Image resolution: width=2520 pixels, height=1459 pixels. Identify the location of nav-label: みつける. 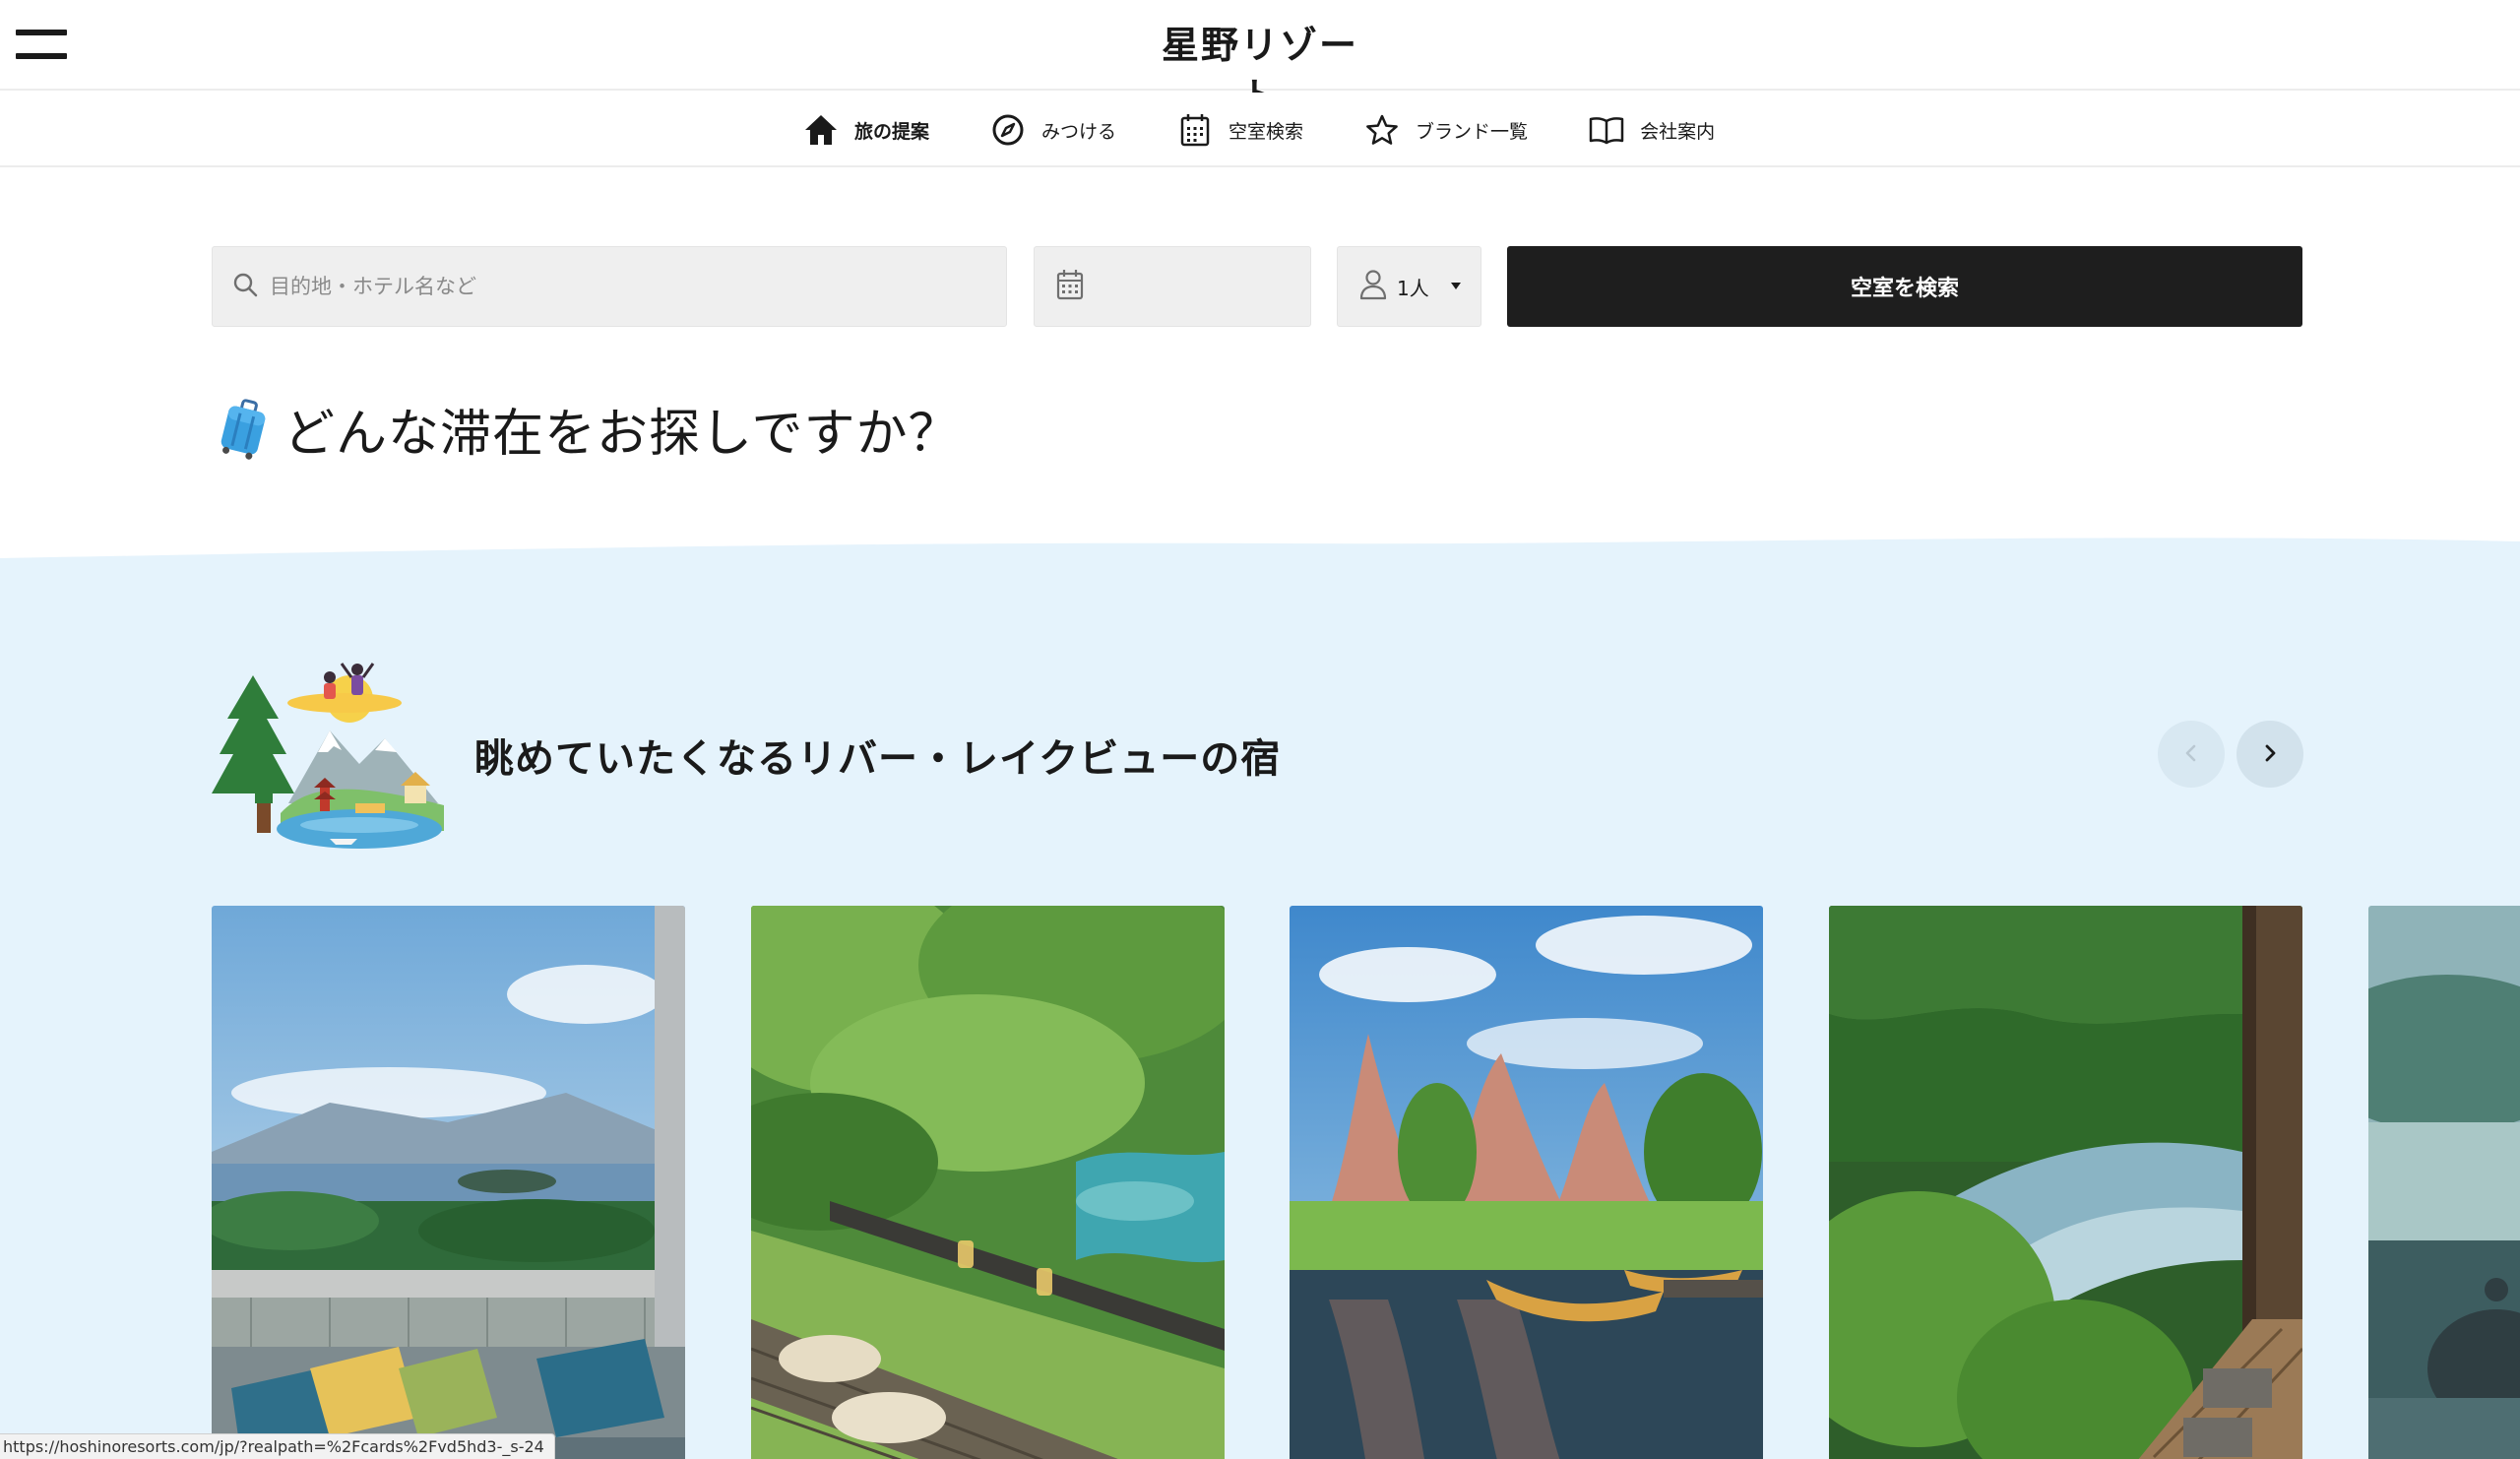
(1079, 131).